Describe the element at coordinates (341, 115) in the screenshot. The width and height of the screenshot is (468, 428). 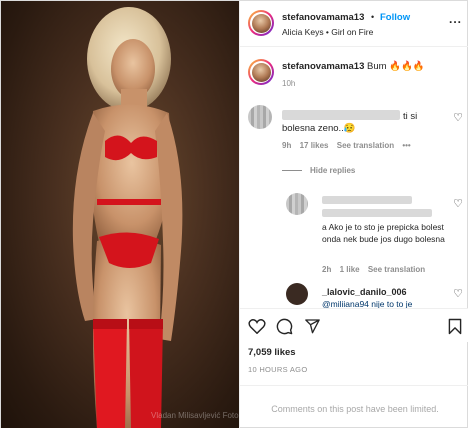
I see `comment-username-blurred` at that location.